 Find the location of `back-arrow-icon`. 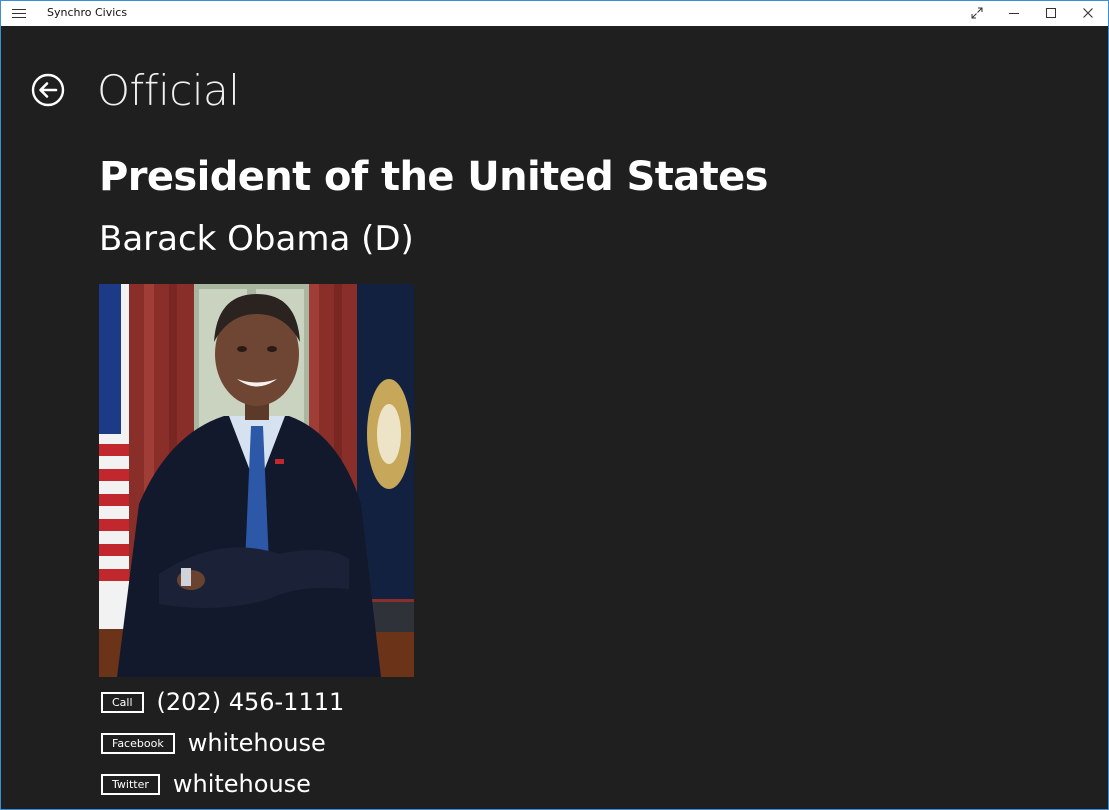

back-arrow-icon is located at coordinates (48, 90).